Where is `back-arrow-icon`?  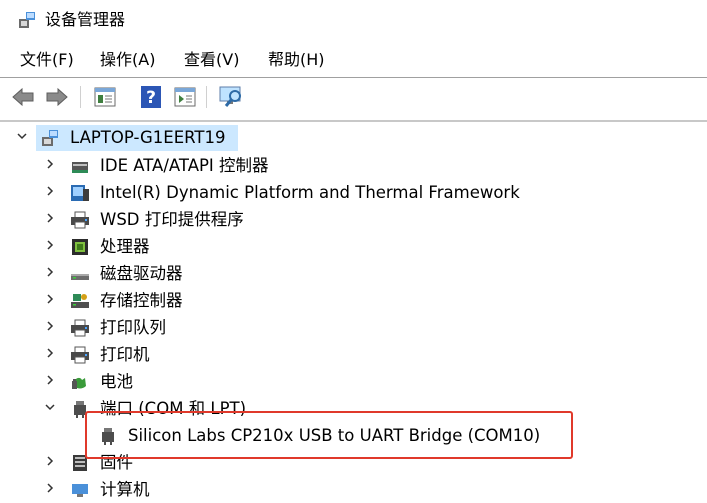 back-arrow-icon is located at coordinates (23, 97).